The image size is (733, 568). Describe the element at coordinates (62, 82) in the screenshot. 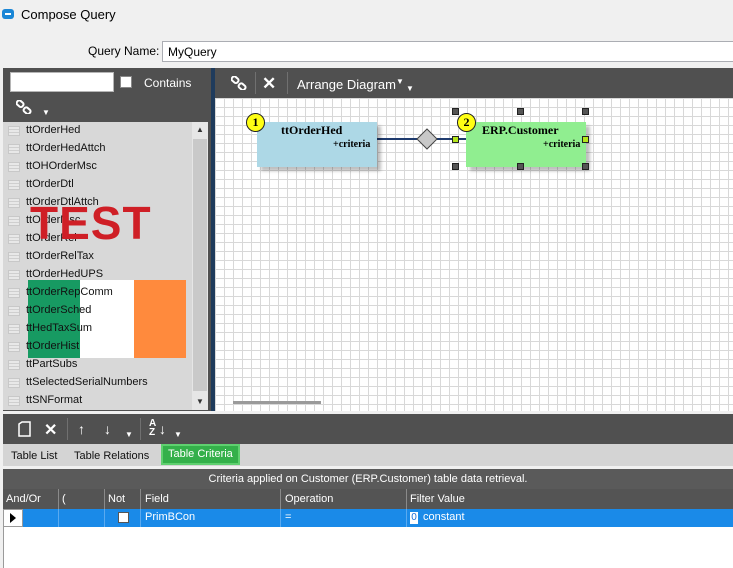

I see `table-search-input` at that location.